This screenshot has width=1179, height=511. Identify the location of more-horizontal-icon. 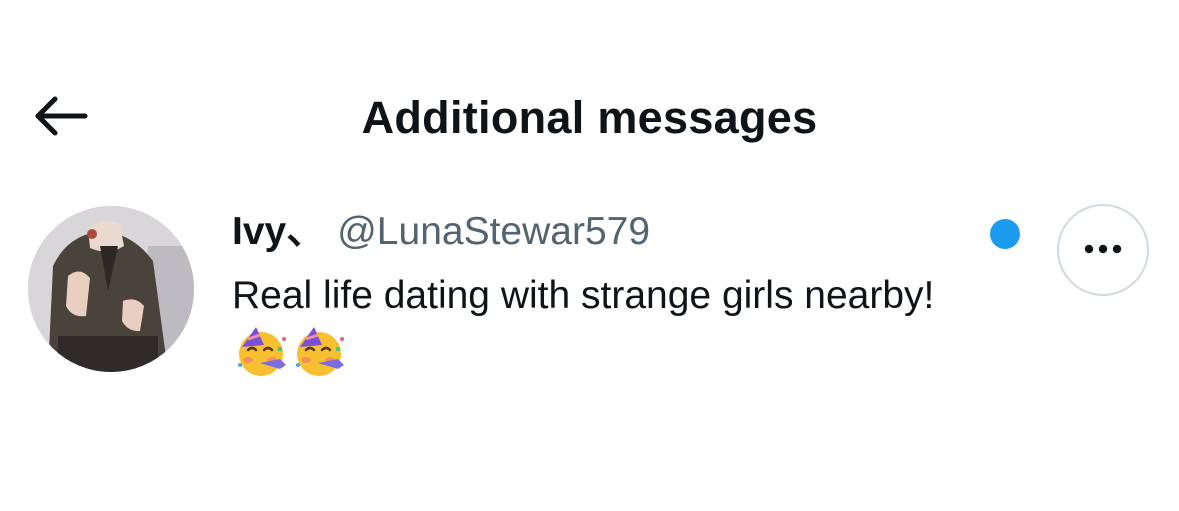
(1103, 250).